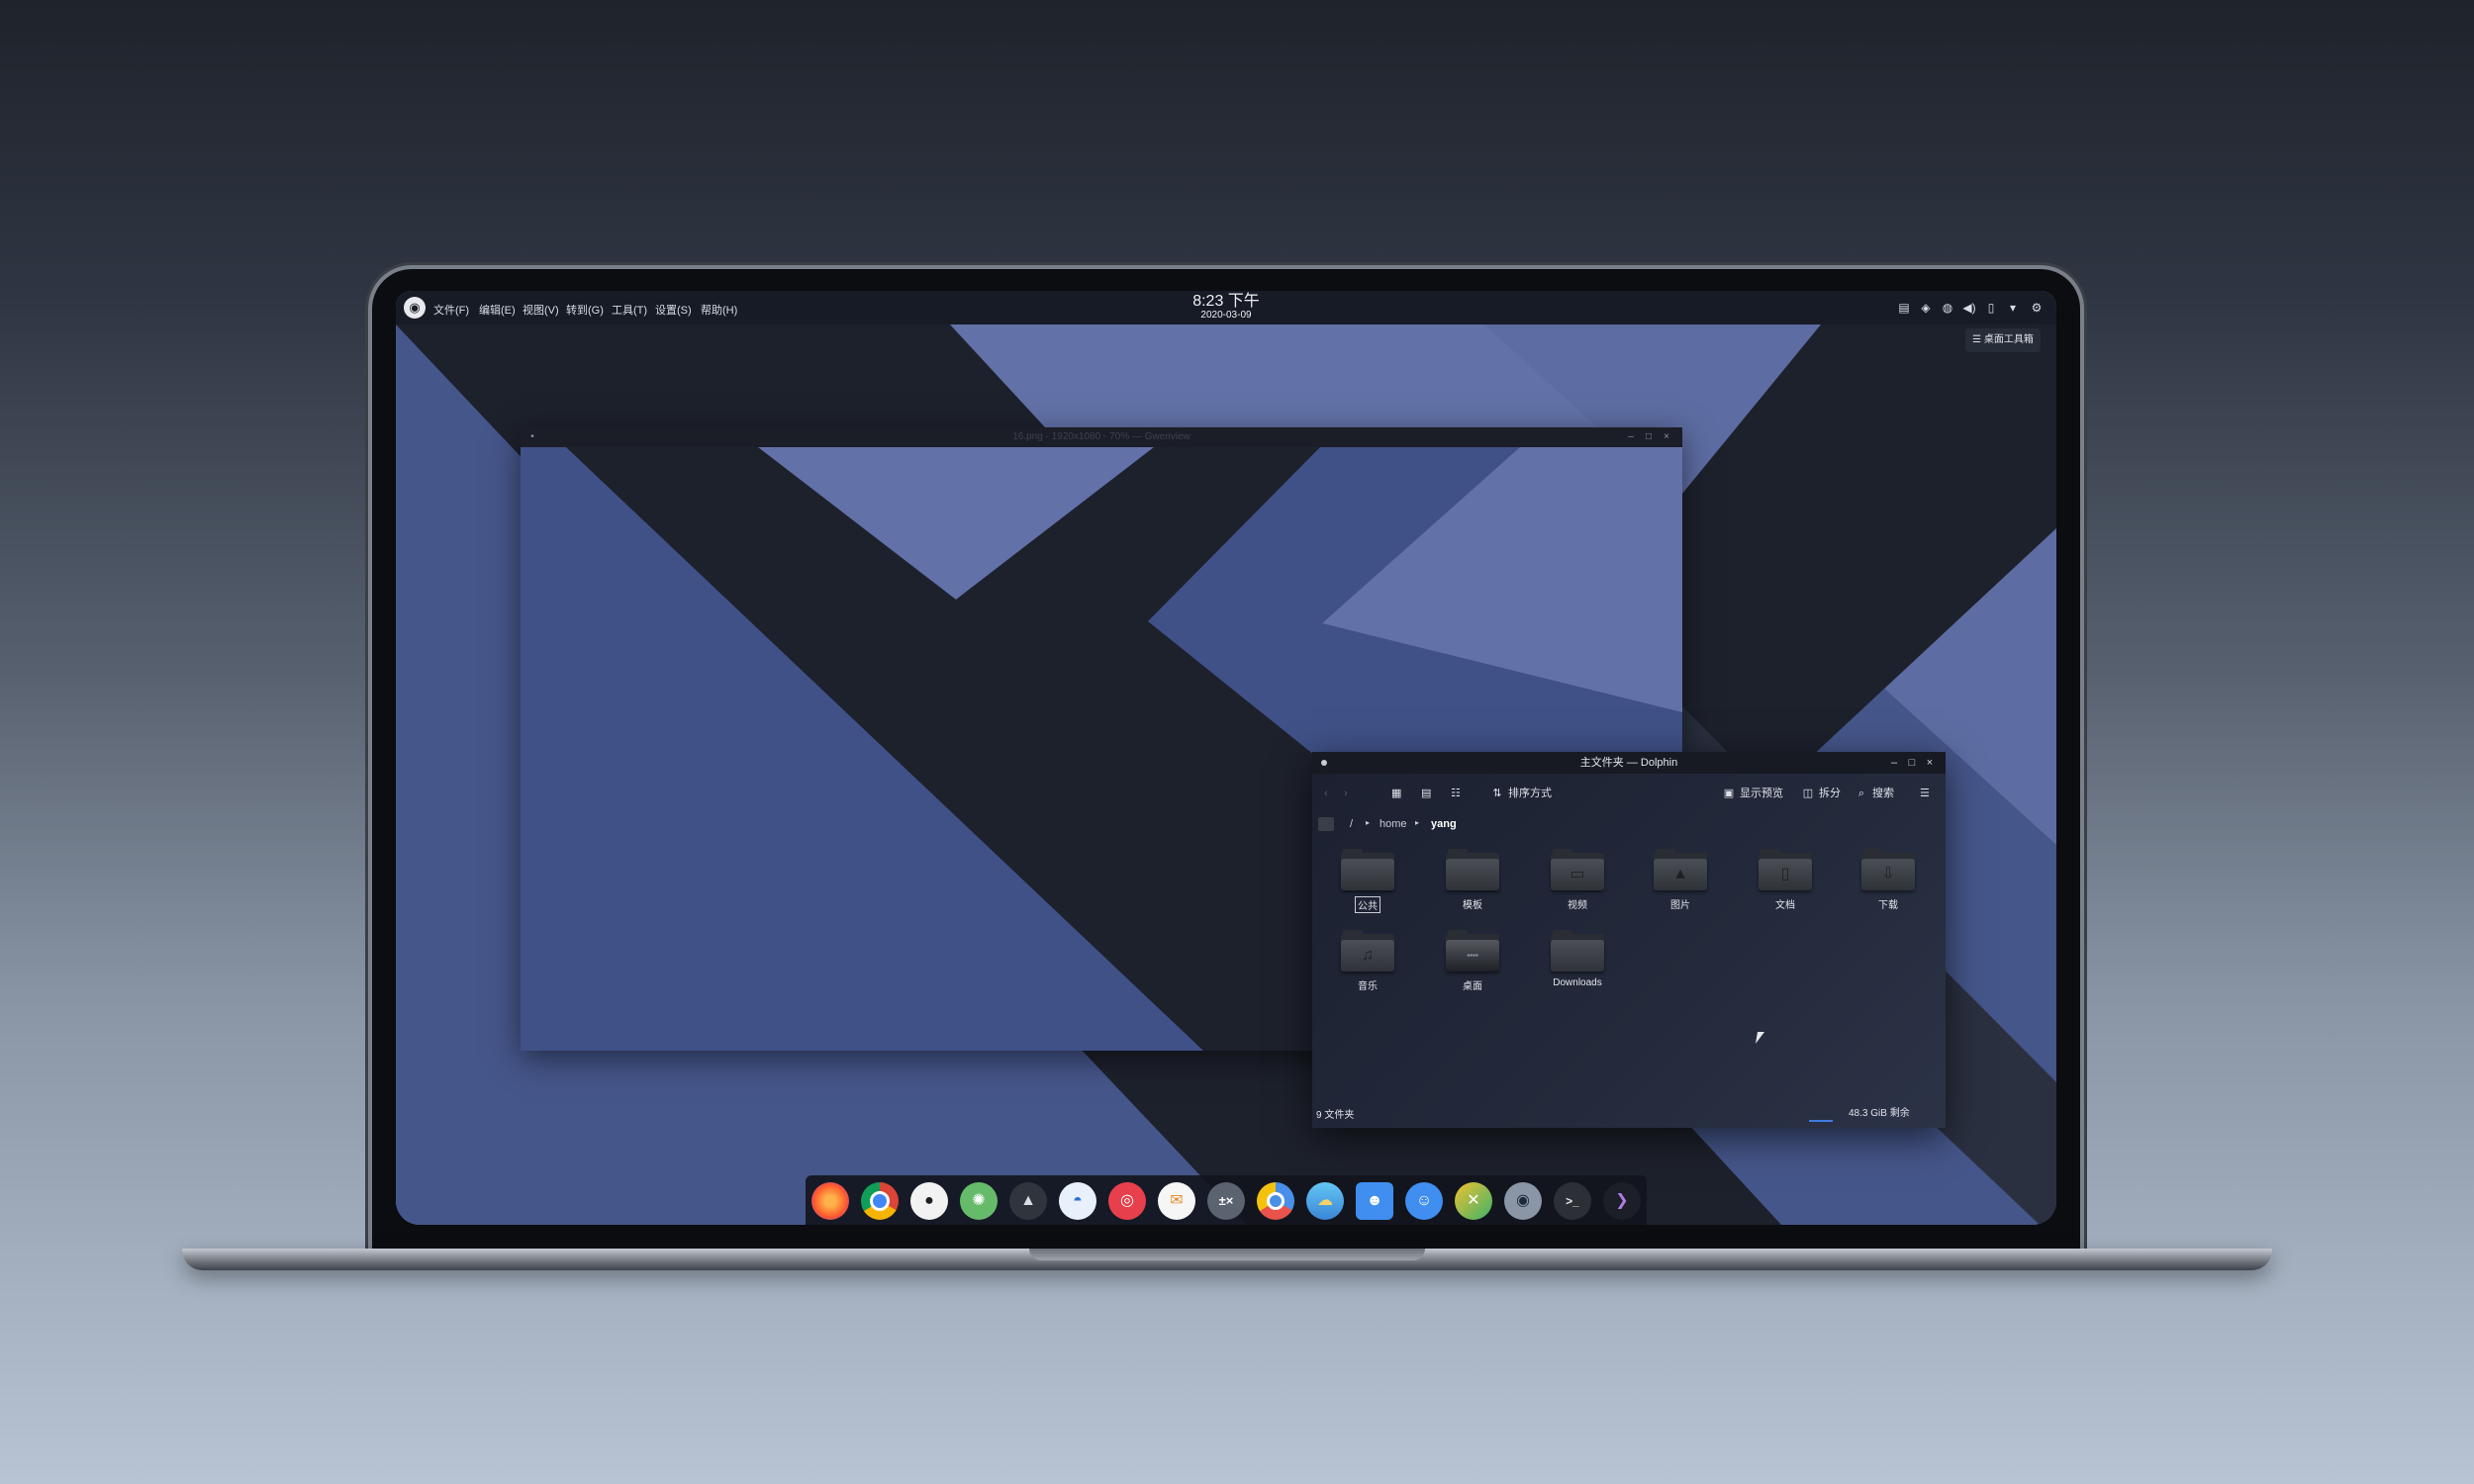 The image size is (2474, 1484). I want to click on desktop-toolbox-label: 桌面工具箱, so click(2009, 339).